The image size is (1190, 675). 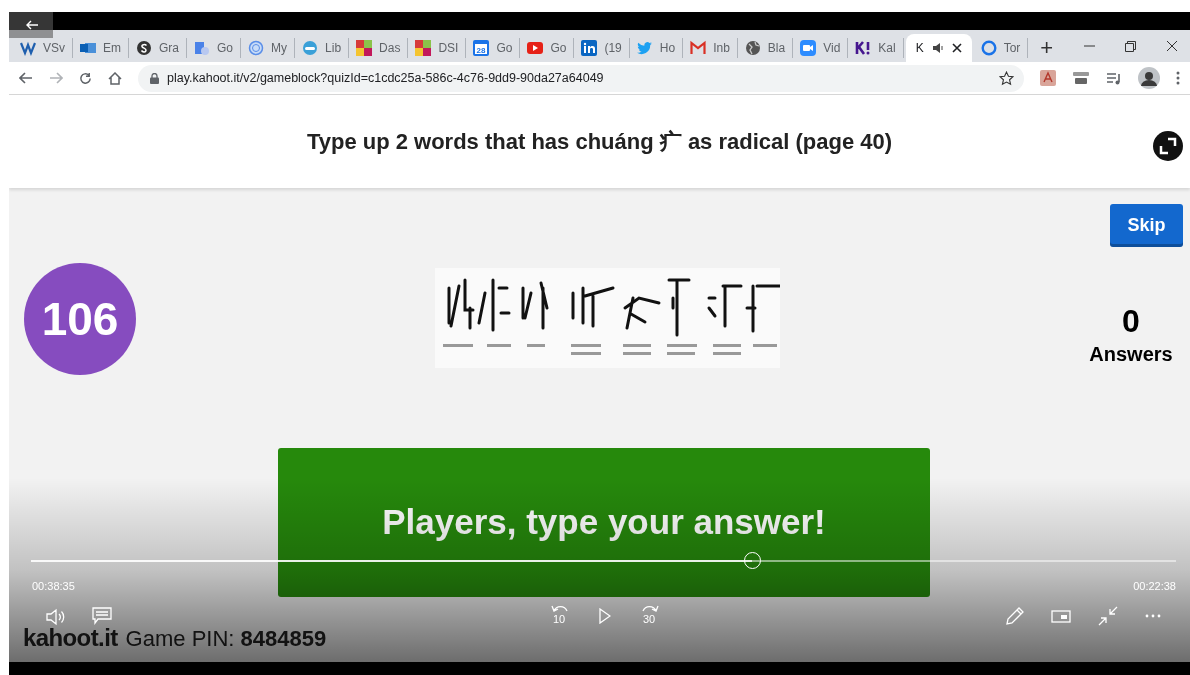 What do you see at coordinates (169, 48) in the screenshot?
I see `tab-title: Gra` at bounding box center [169, 48].